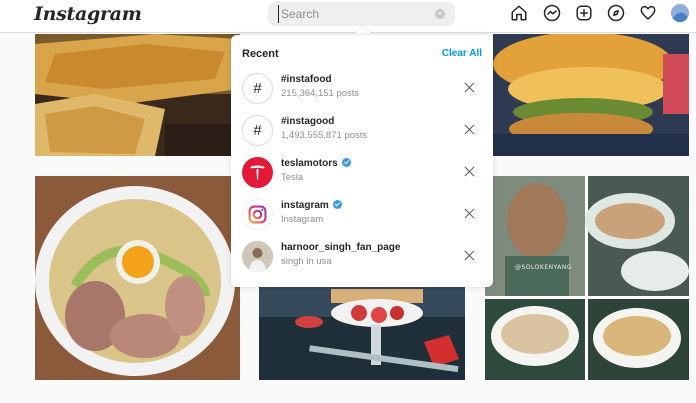  I want to click on clear-all-button: Clear All, so click(462, 53).